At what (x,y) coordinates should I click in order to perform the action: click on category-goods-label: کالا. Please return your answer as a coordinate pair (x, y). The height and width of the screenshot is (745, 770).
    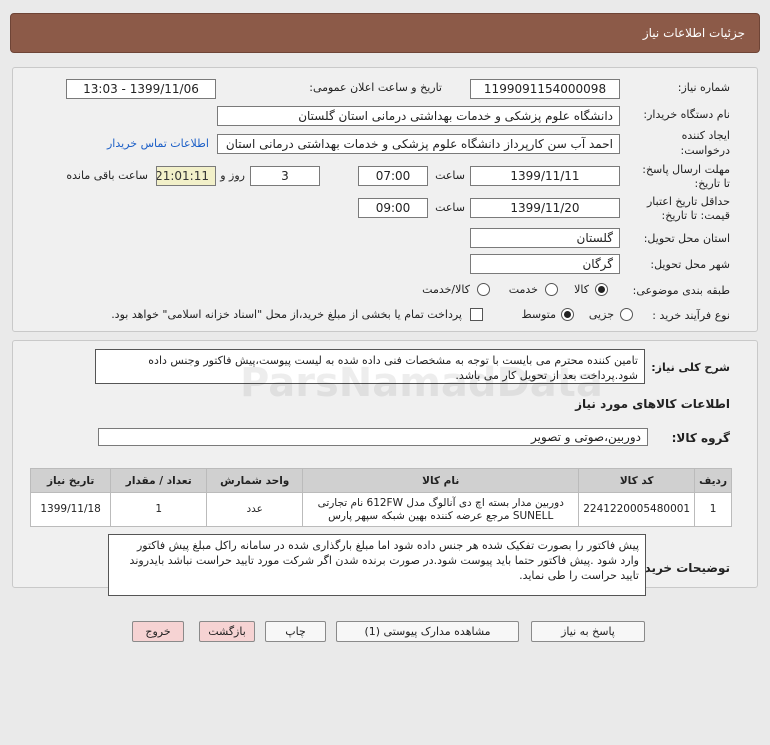
    Looking at the image, I should click on (581, 289).